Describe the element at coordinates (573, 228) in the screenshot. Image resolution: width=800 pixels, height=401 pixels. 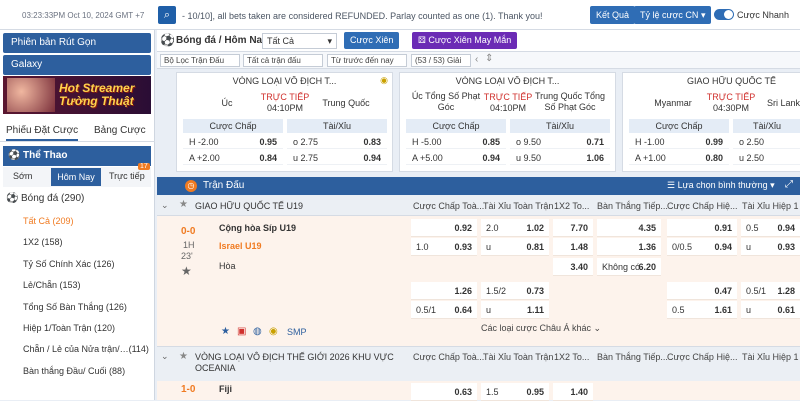
I see `odds-cell: 7.70` at that location.